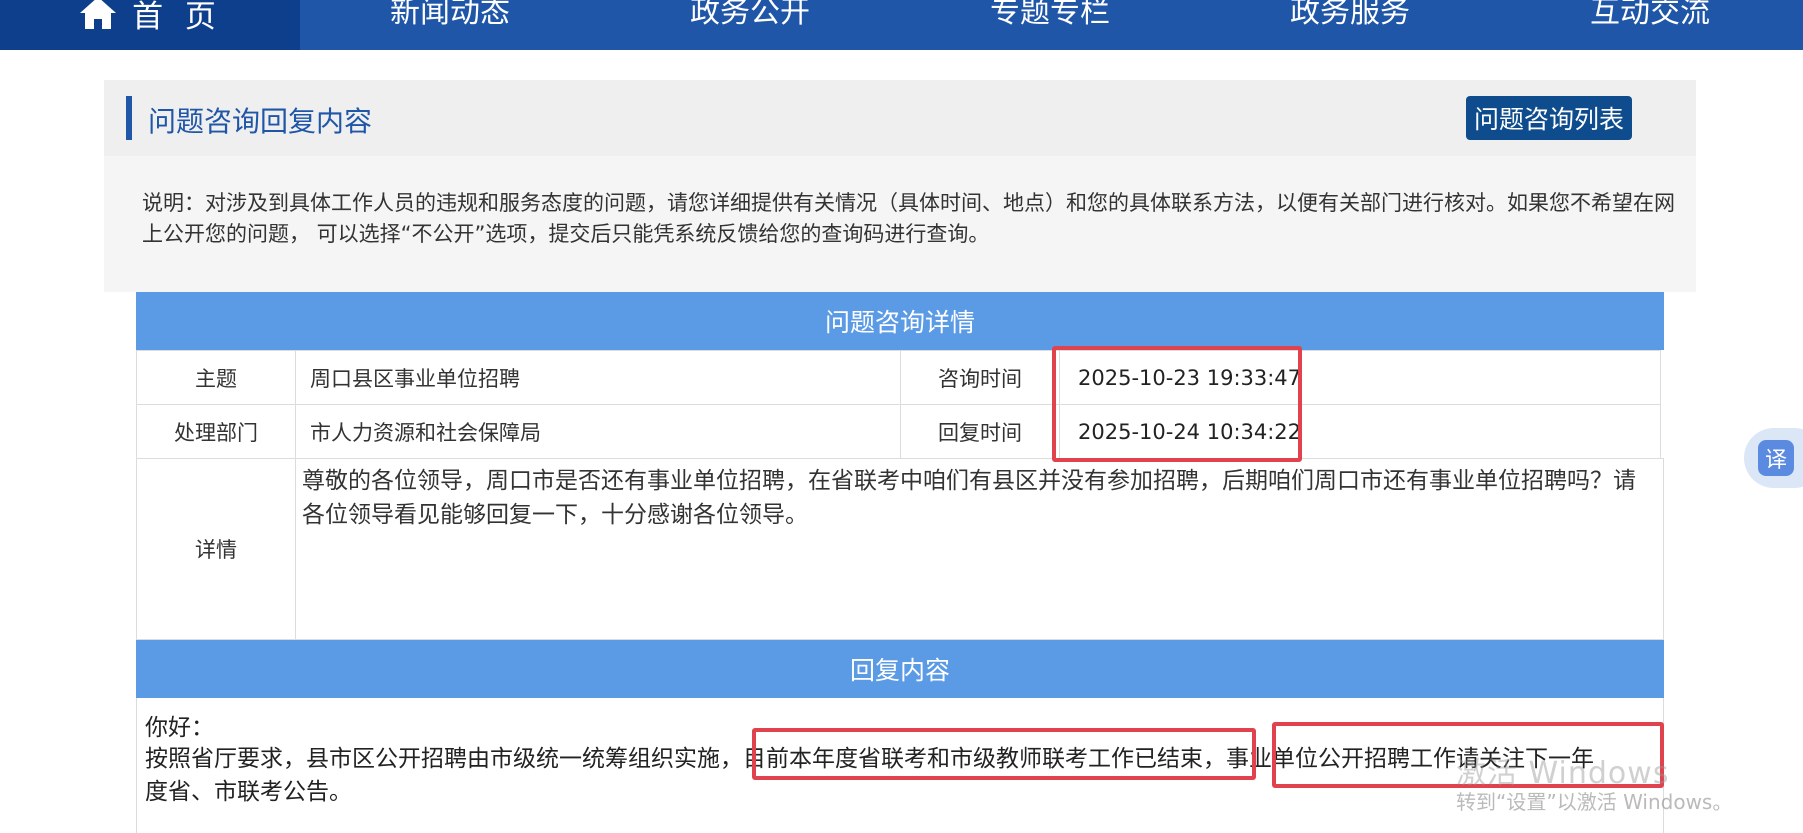 The image size is (1803, 833). Describe the element at coordinates (980, 431) in the screenshot. I see `reply-time-label: 回复时间` at that location.